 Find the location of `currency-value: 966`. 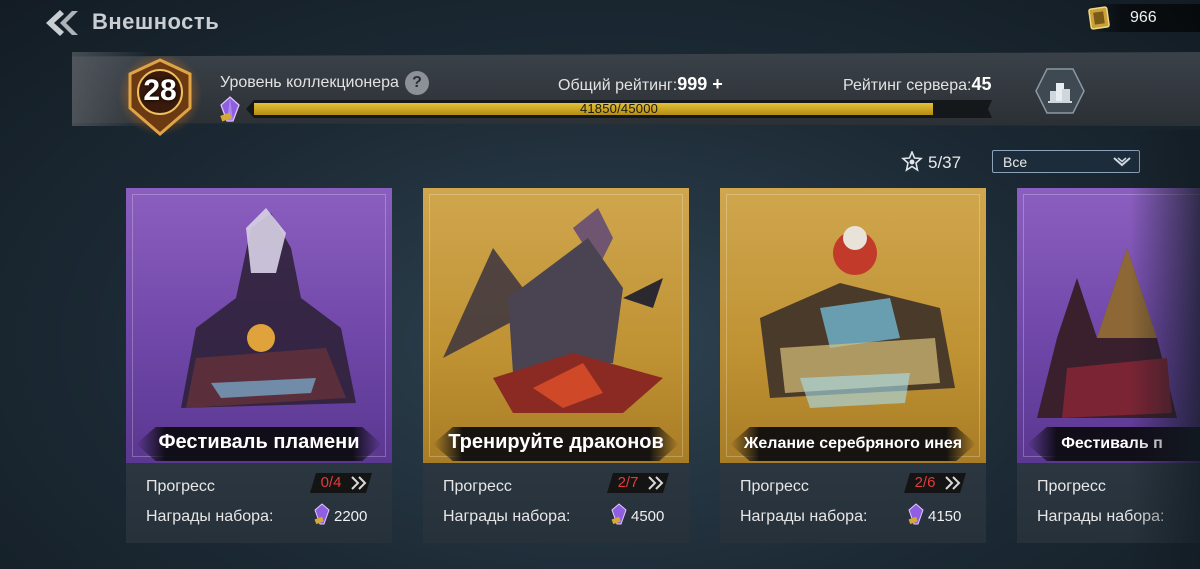

currency-value: 966 is located at coordinates (1143, 17).